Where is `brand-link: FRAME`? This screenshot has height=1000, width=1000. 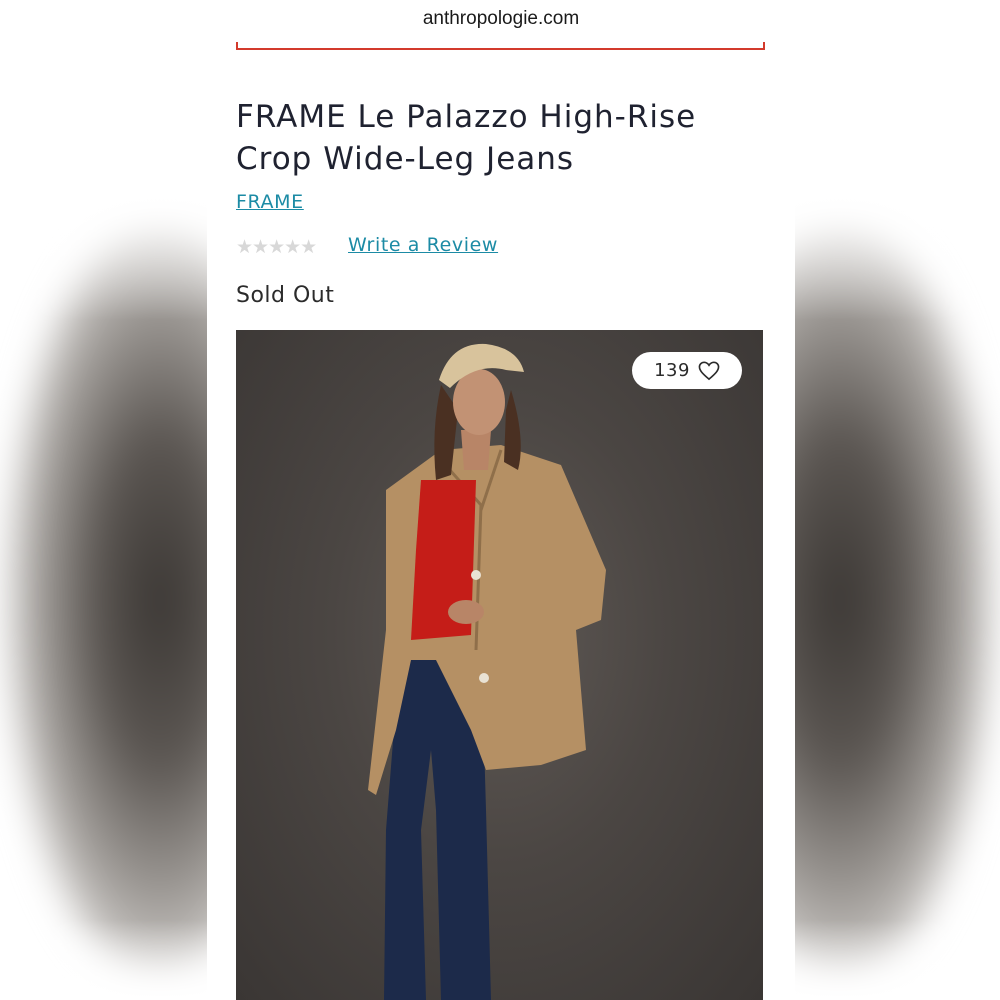
brand-link: FRAME is located at coordinates (270, 202).